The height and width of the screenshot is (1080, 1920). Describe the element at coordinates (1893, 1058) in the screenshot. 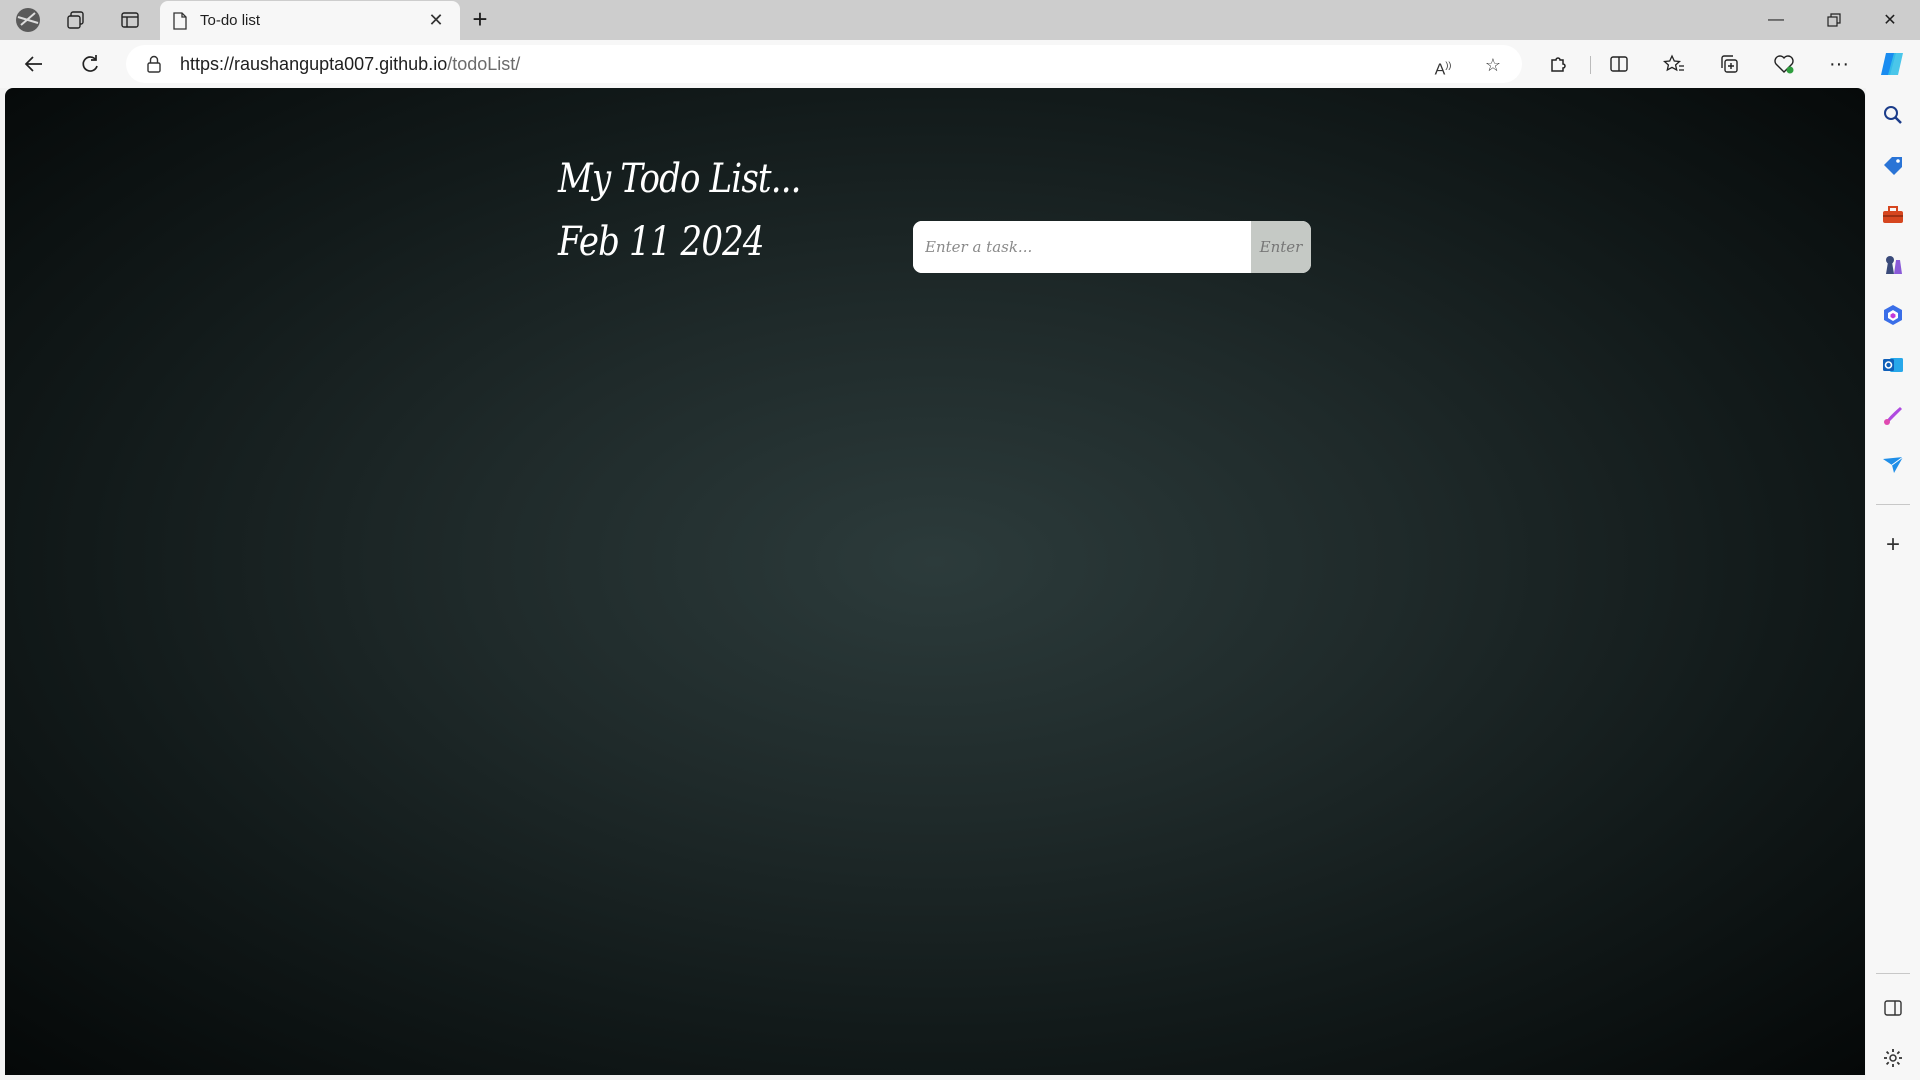

I see `settings-icon` at that location.